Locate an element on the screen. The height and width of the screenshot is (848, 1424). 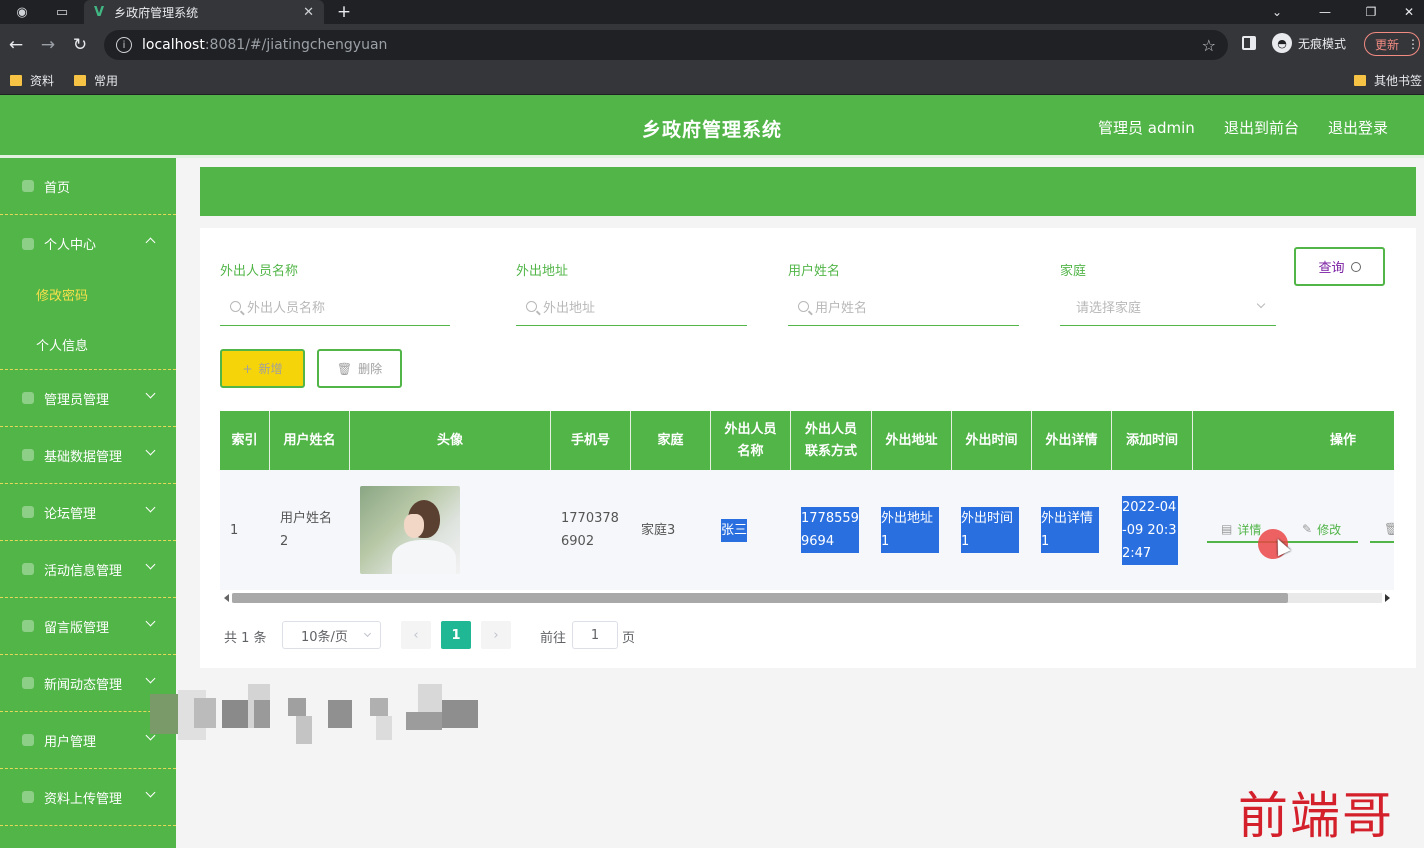
tab-search-icon: ▭ is located at coordinates (62, 12).